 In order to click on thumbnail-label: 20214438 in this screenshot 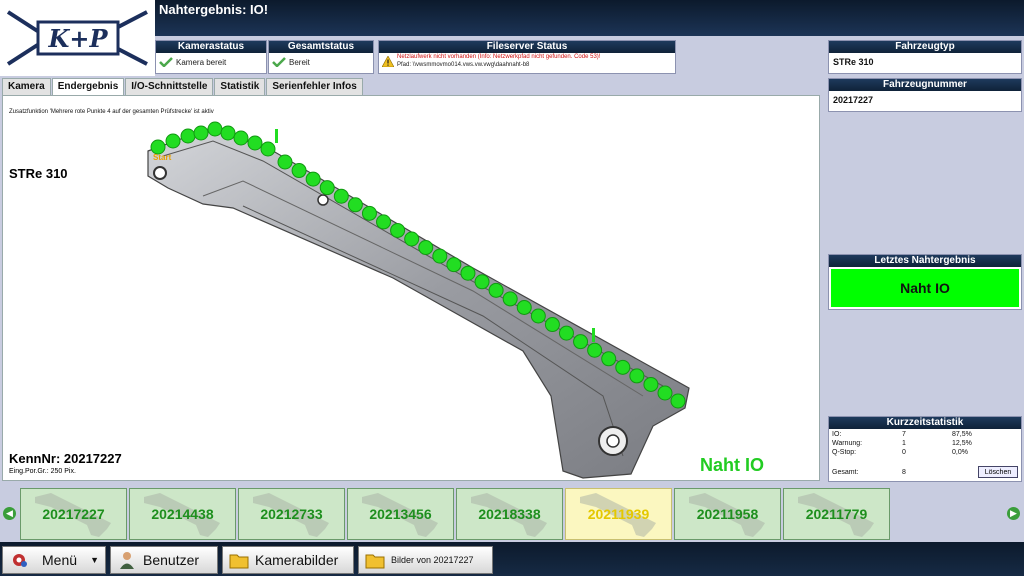, I will do `click(182, 514)`.